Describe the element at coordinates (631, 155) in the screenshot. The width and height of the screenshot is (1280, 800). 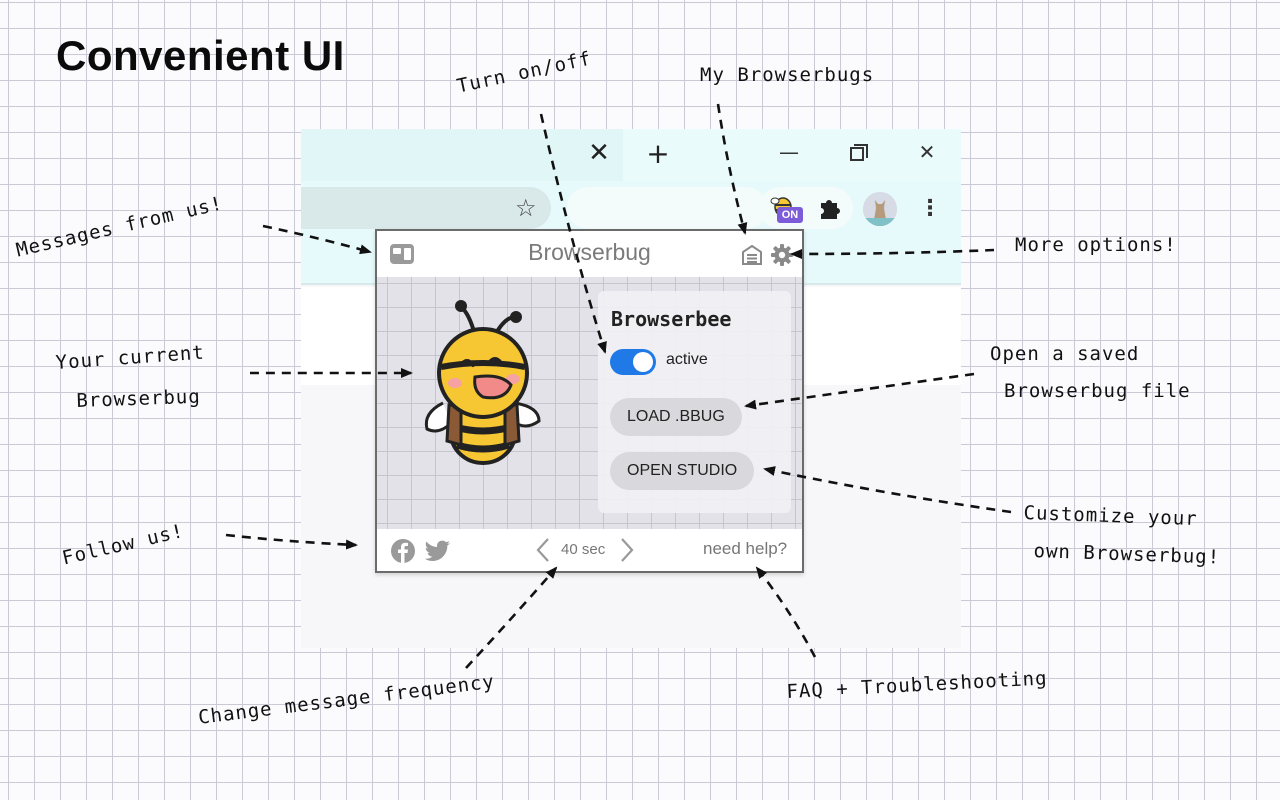
I see `tab-strip: ✕ + — ✕` at that location.